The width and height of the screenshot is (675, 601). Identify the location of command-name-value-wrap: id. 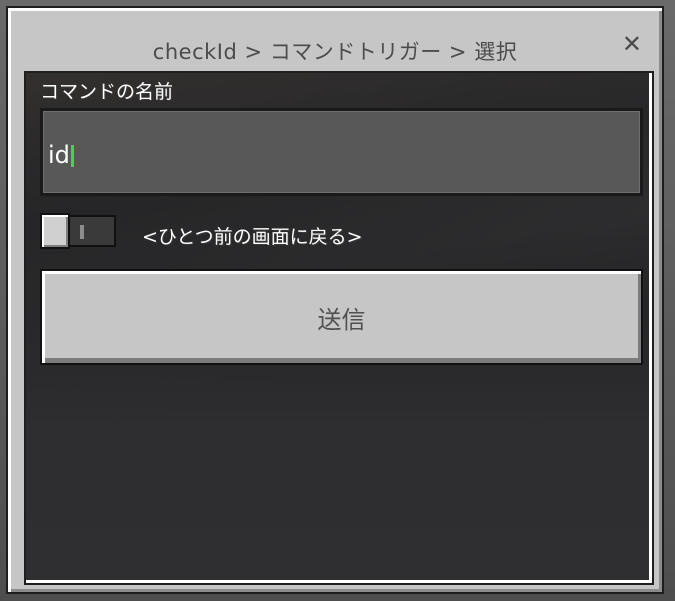
(61, 155).